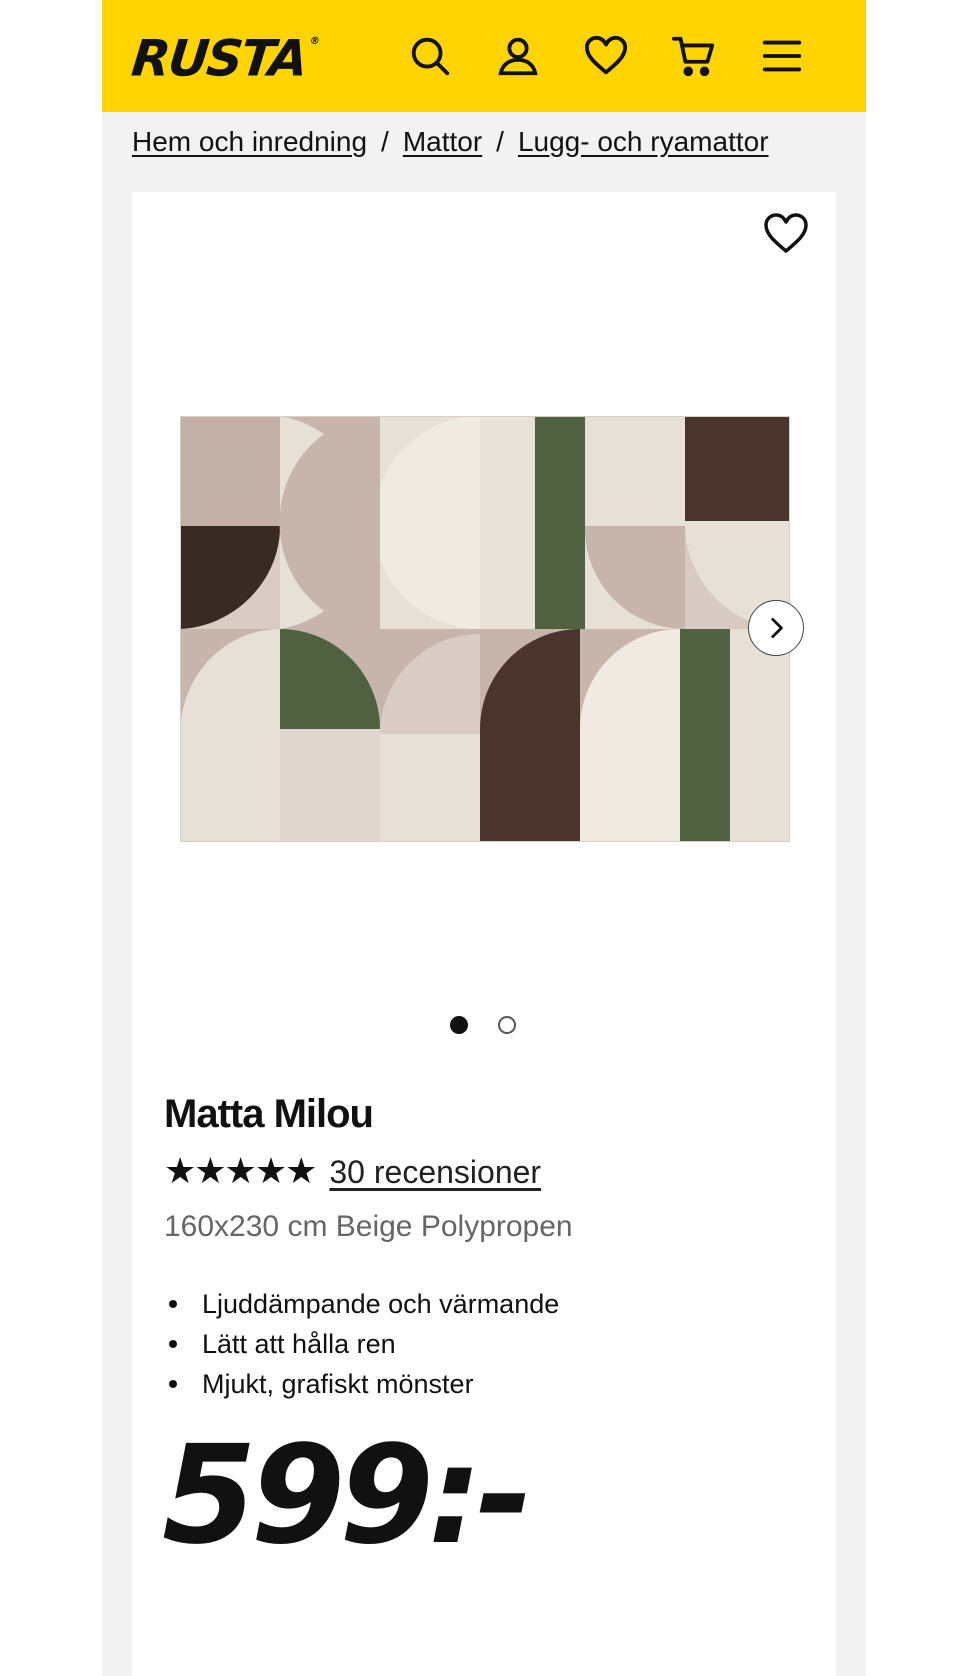 The width and height of the screenshot is (960, 1676). Describe the element at coordinates (606, 56) in the screenshot. I see `heart-icon` at that location.